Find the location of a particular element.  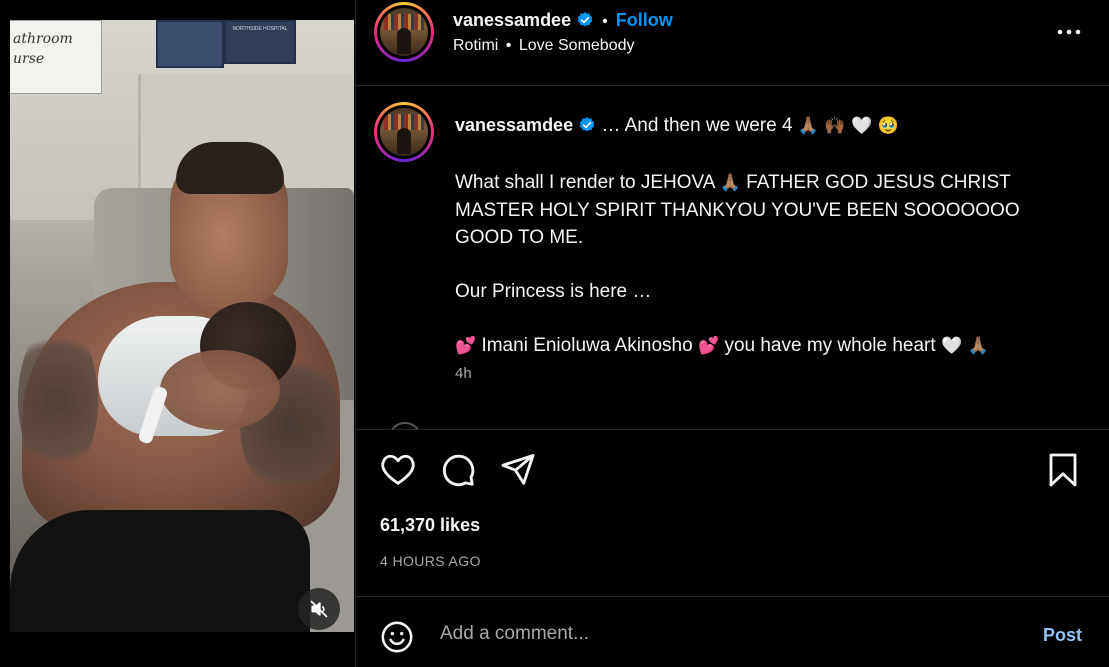

arm-tattoo-left is located at coordinates (58, 400).